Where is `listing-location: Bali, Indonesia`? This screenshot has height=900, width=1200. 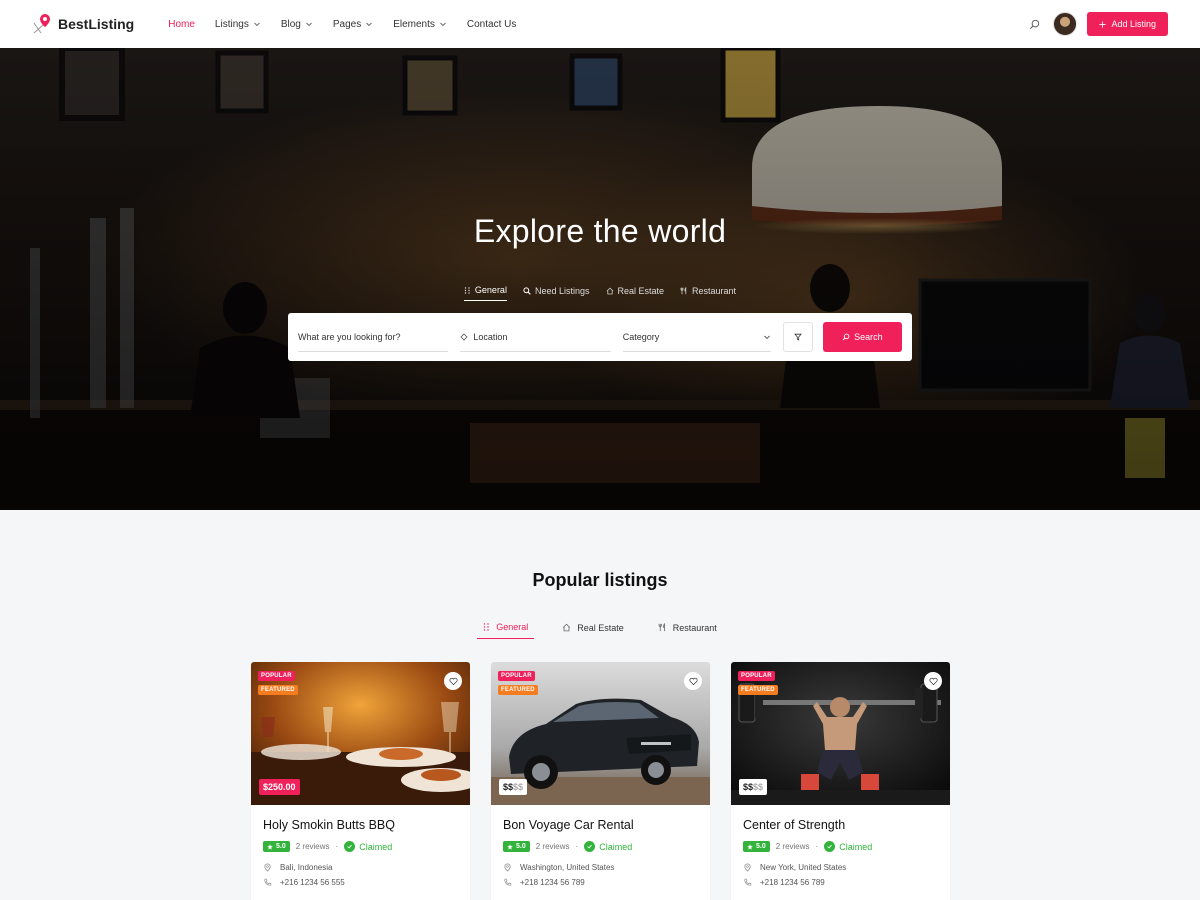 listing-location: Bali, Indonesia is located at coordinates (360, 867).